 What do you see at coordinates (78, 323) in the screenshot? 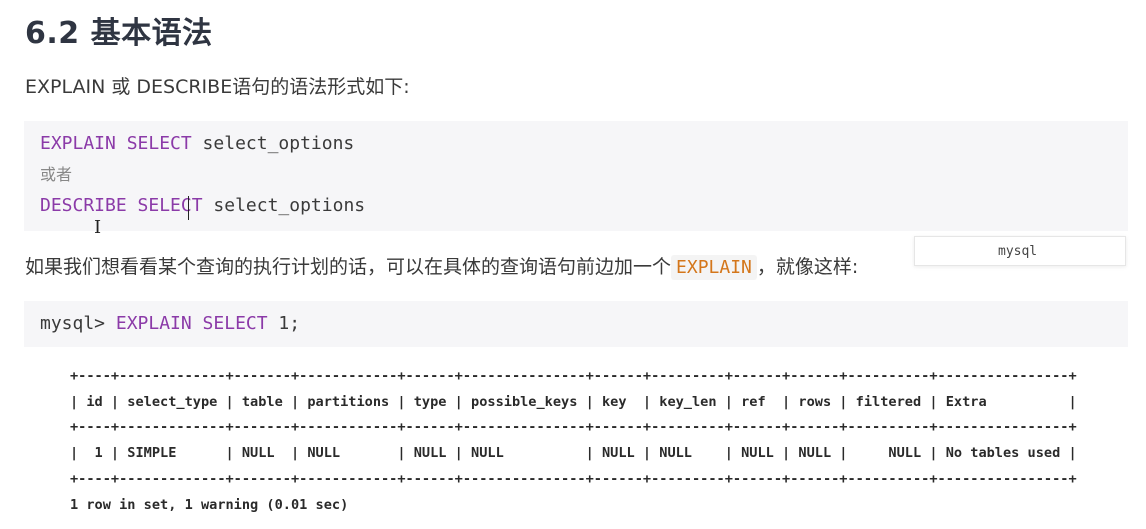
I see `code-prompt: mysql>` at bounding box center [78, 323].